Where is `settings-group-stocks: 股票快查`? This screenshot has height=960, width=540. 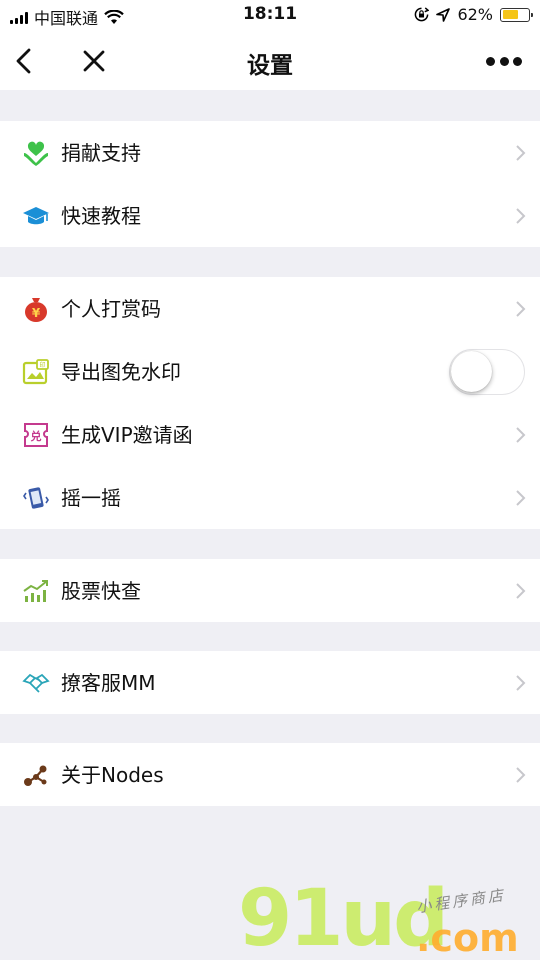
settings-group-stocks: 股票快查 is located at coordinates (270, 590).